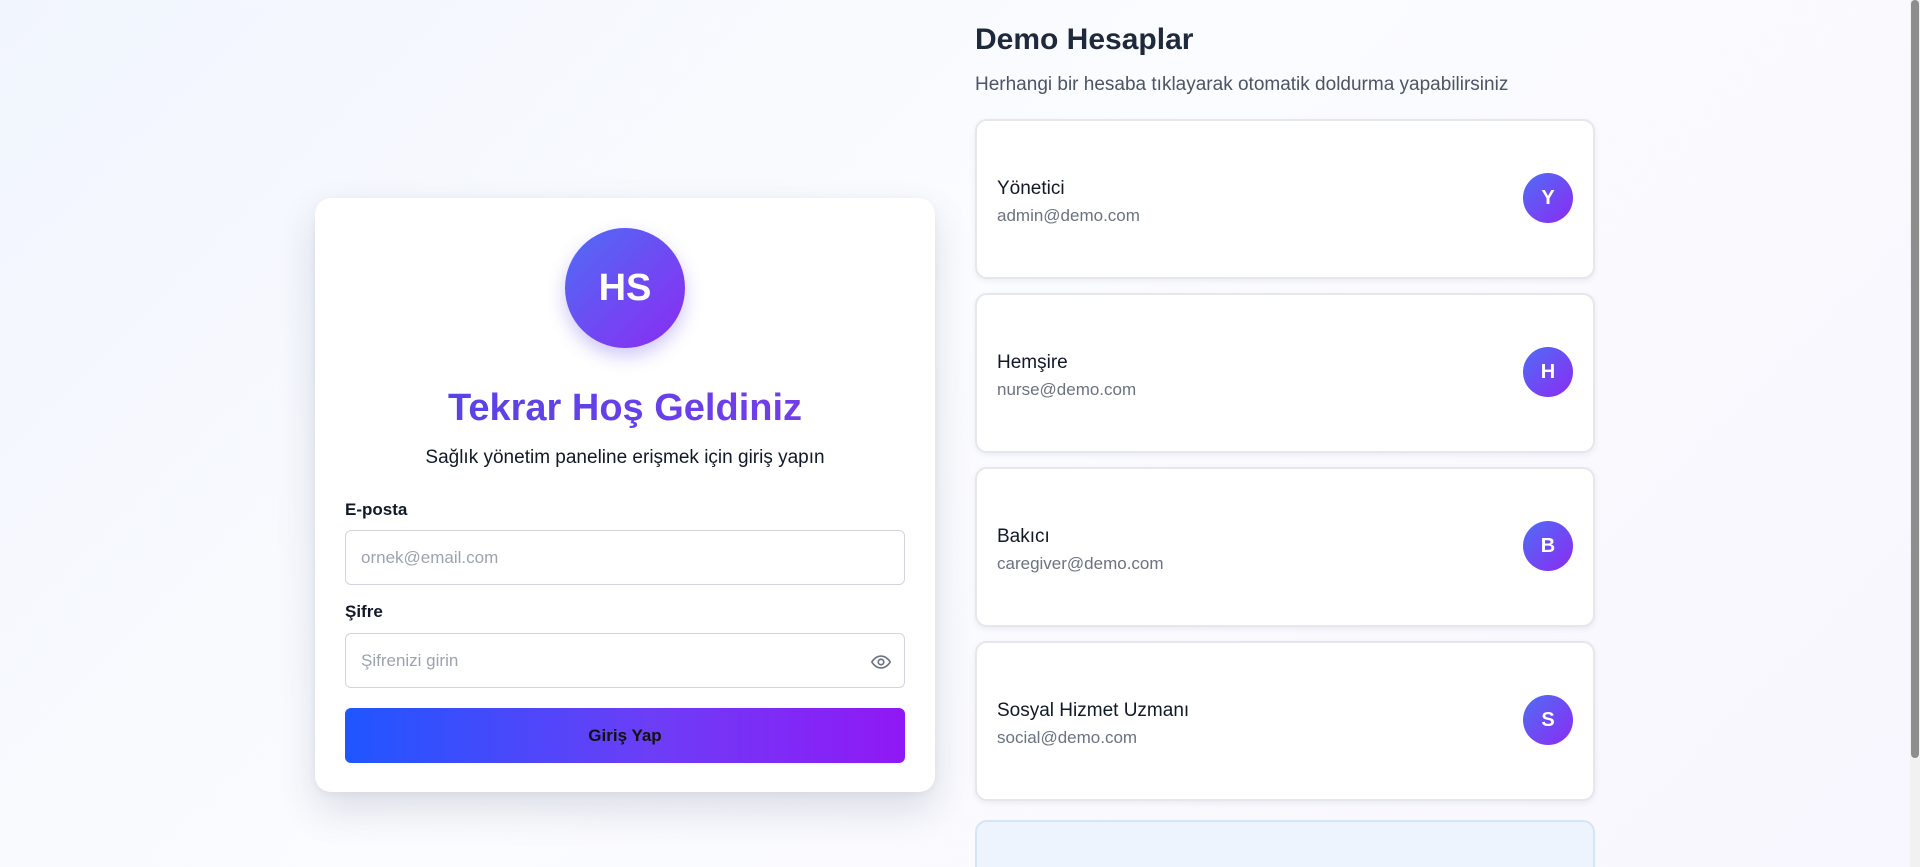 The height and width of the screenshot is (867, 1920). What do you see at coordinates (1023, 536) in the screenshot?
I see `account-name: Bakıcı` at bounding box center [1023, 536].